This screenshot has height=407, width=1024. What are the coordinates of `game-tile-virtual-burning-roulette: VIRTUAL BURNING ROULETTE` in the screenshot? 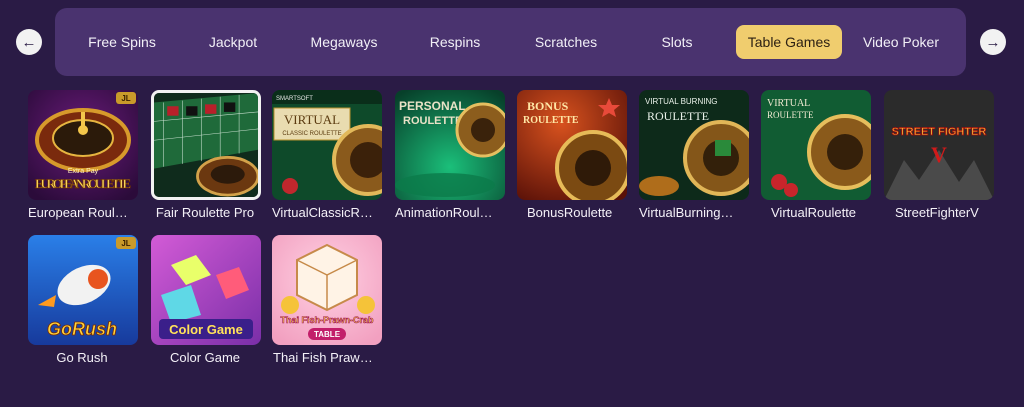 It's located at (694, 145).